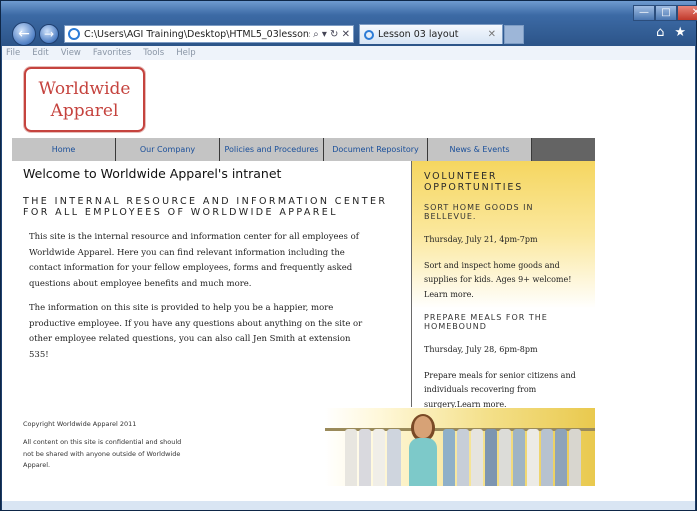  What do you see at coordinates (152, 173) in the screenshot?
I see `page-title: Welcome to Worldwide Apparel's intranet` at bounding box center [152, 173].